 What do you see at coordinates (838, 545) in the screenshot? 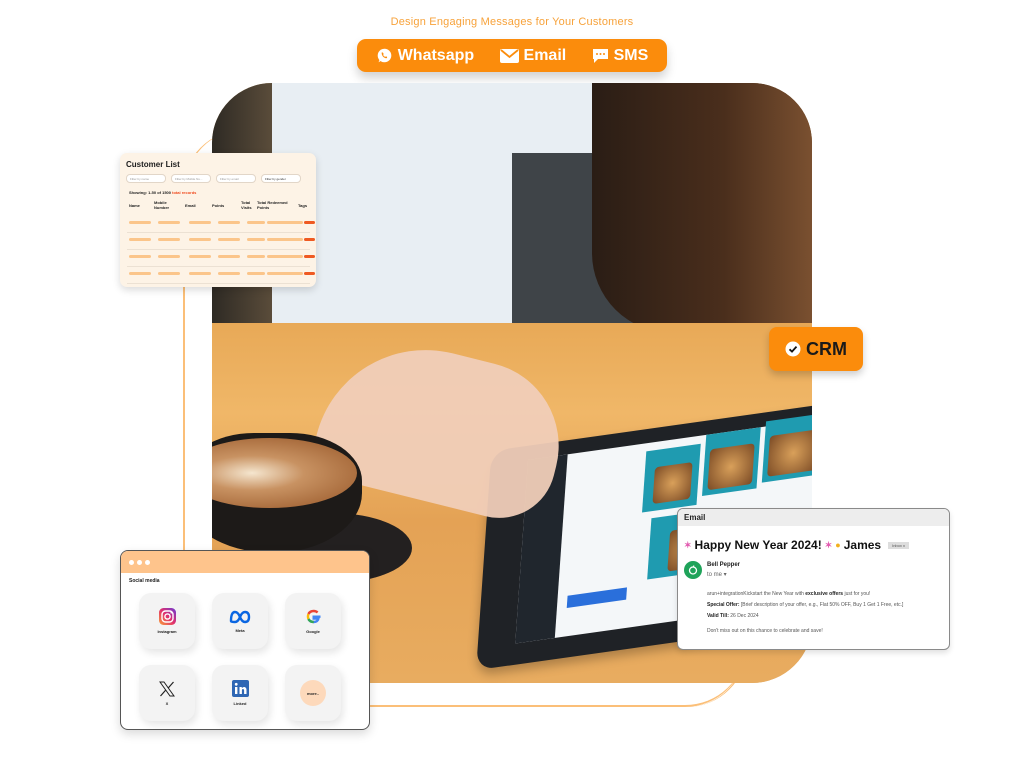
I see `confetti-icon: ●` at bounding box center [838, 545].